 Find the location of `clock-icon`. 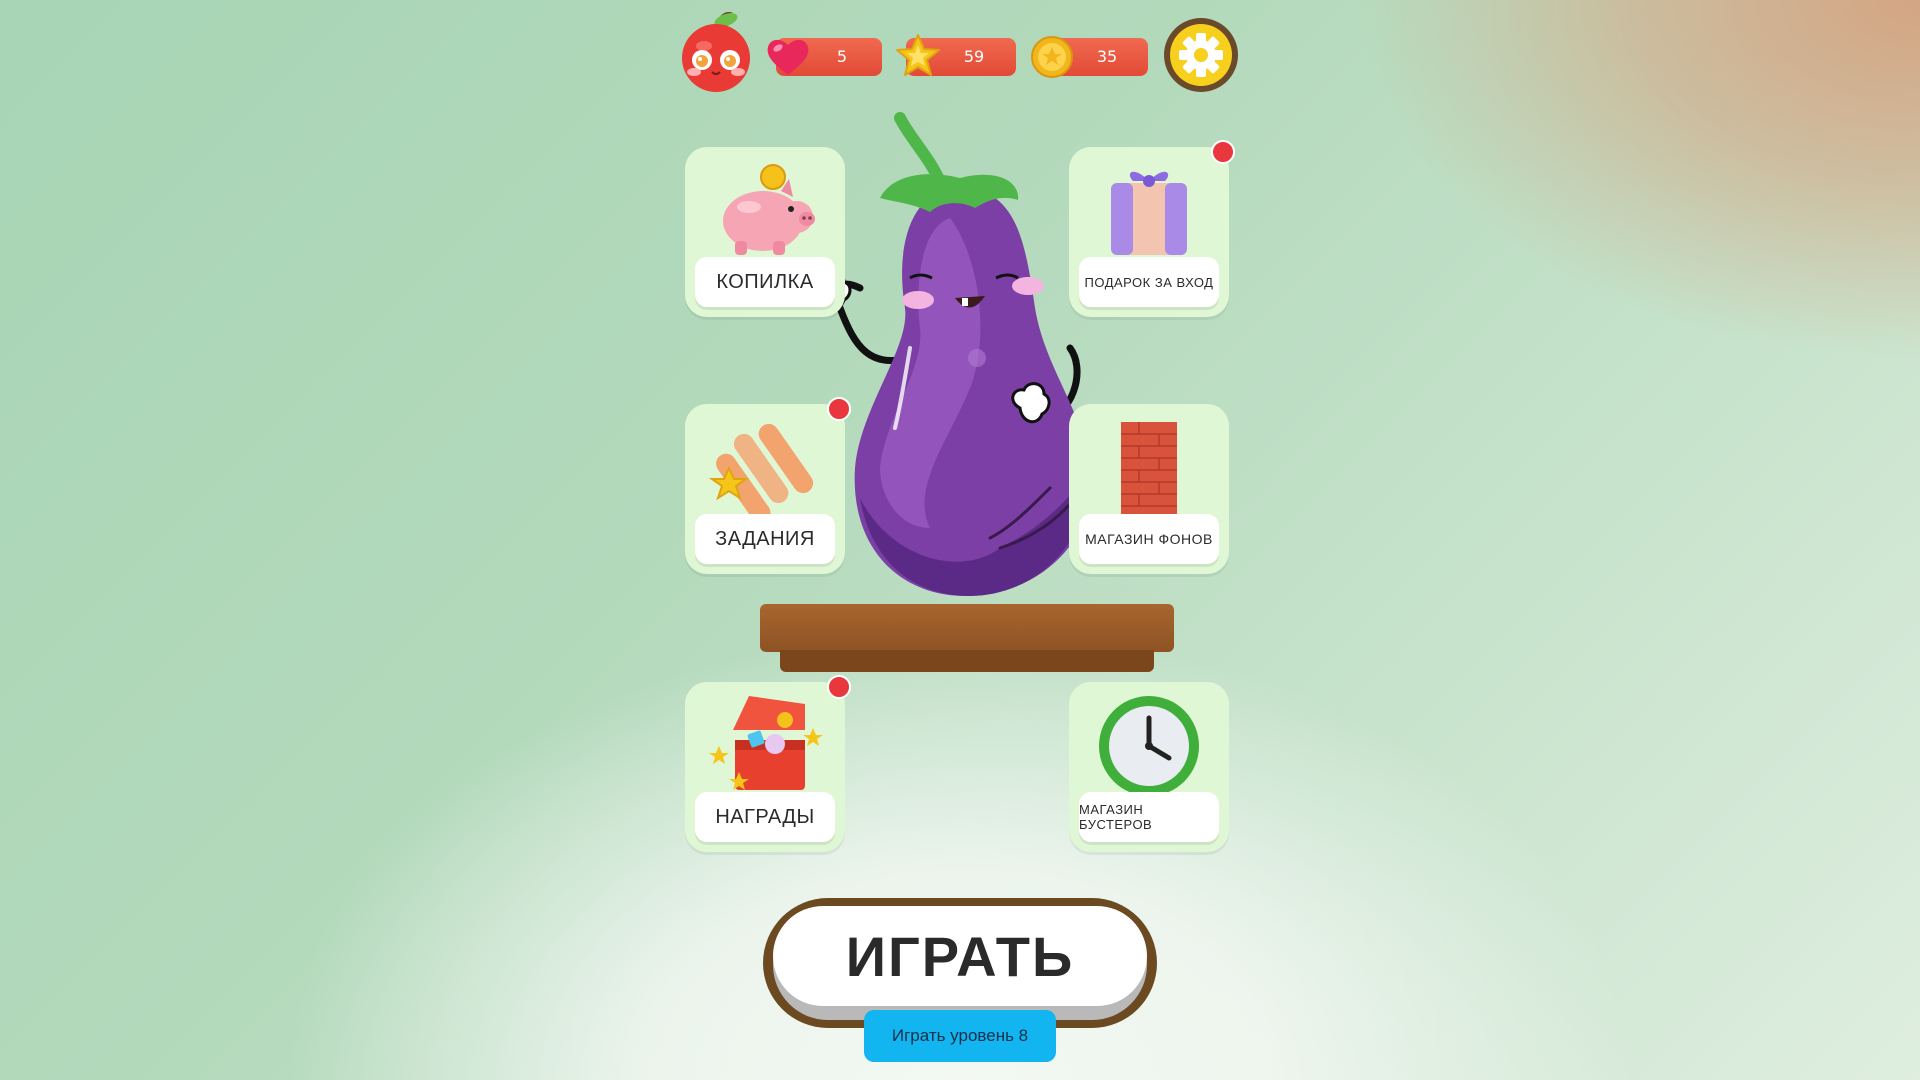

clock-icon is located at coordinates (1149, 745).